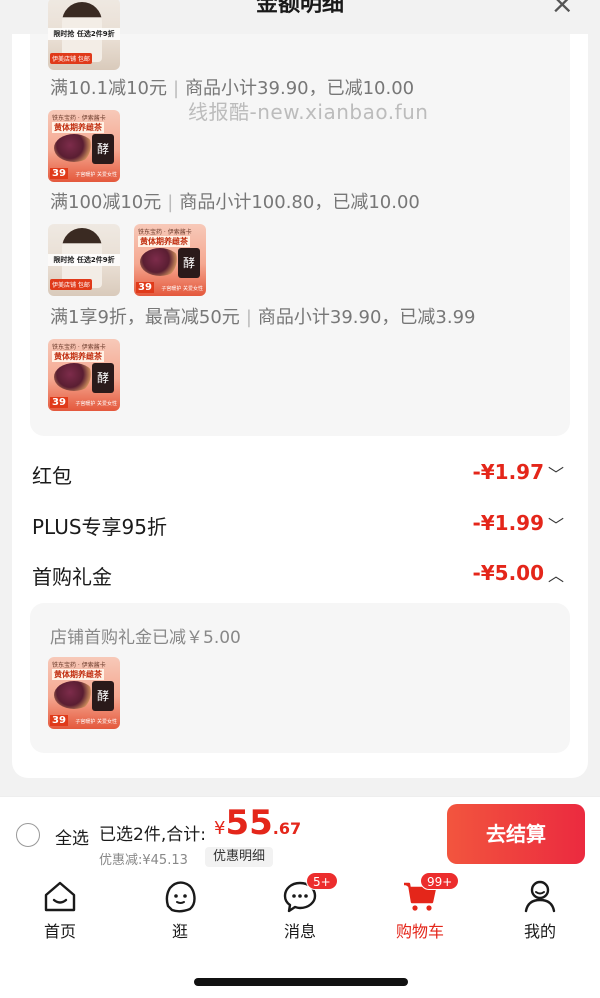  Describe the element at coordinates (300, 908) in the screenshot. I see `tab-messages: 消息 5+` at that location.